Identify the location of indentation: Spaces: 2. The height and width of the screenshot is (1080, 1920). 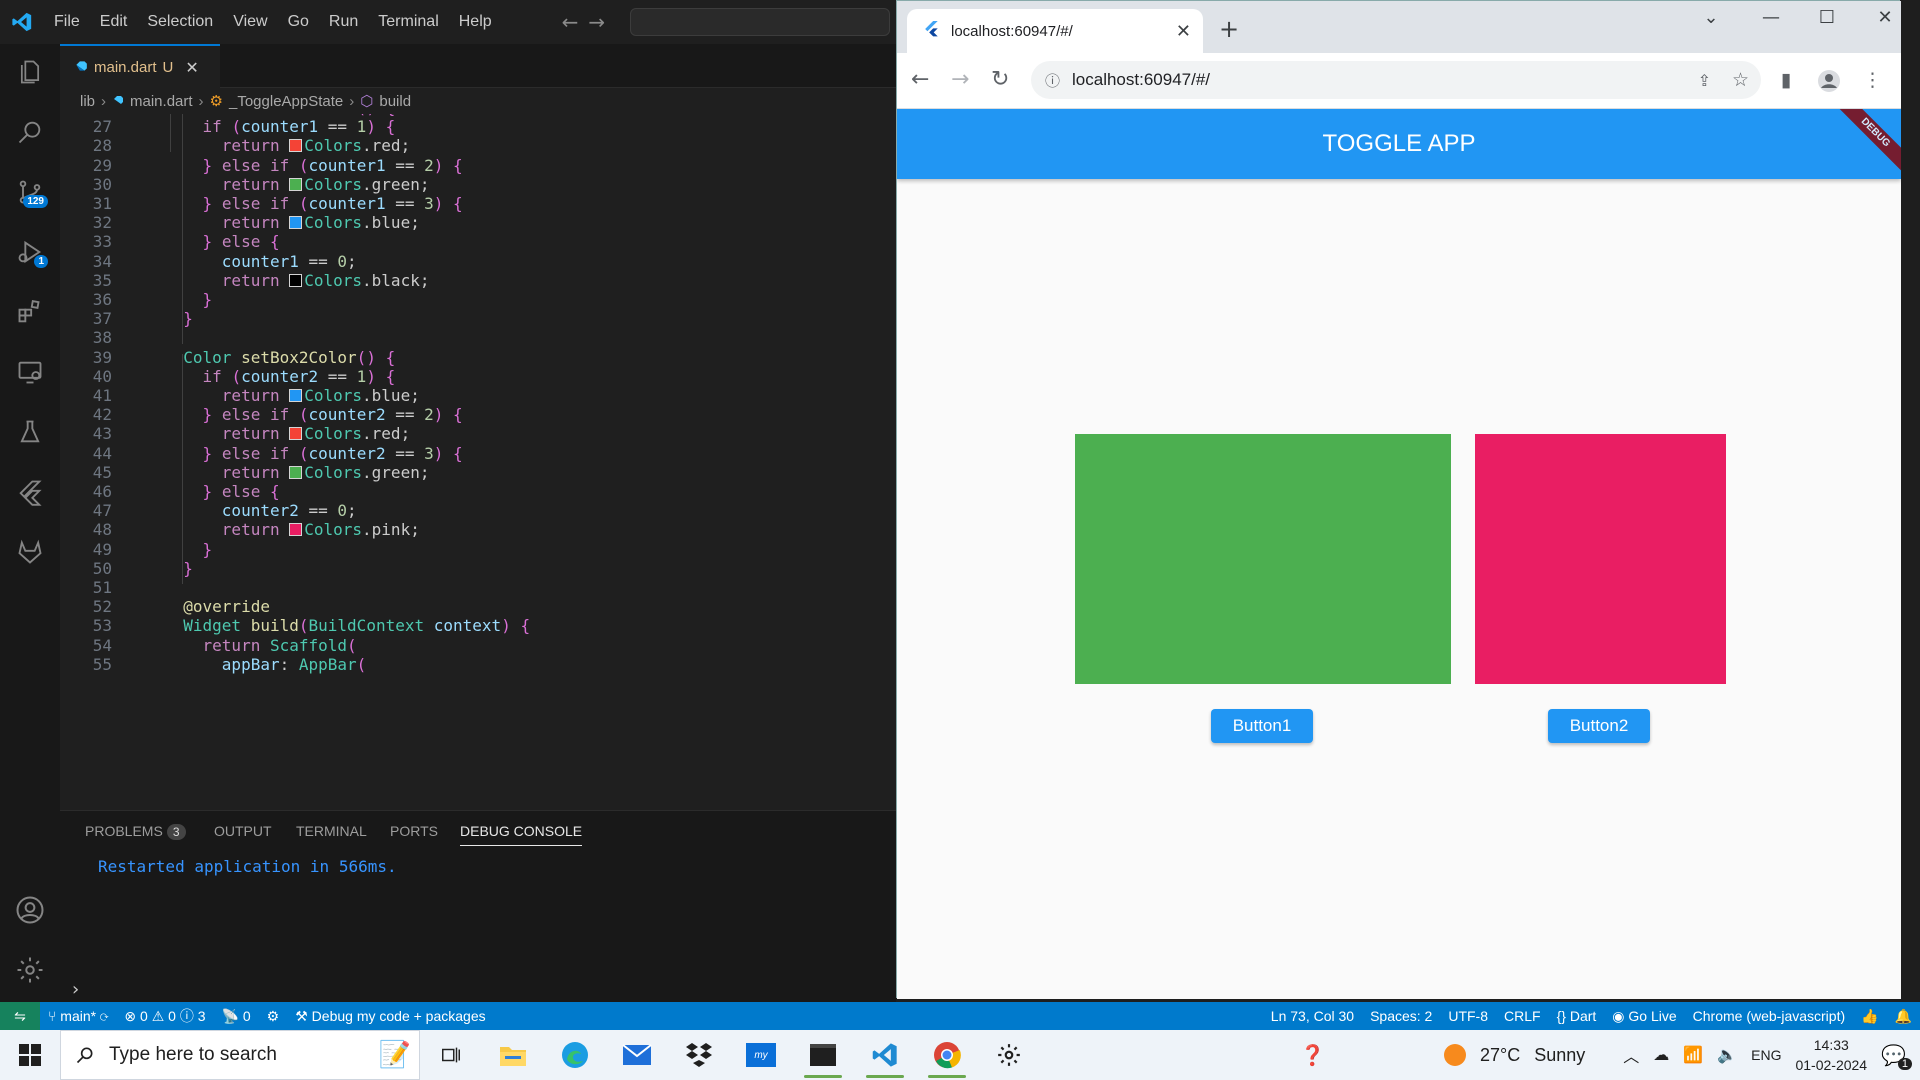
(1401, 1016).